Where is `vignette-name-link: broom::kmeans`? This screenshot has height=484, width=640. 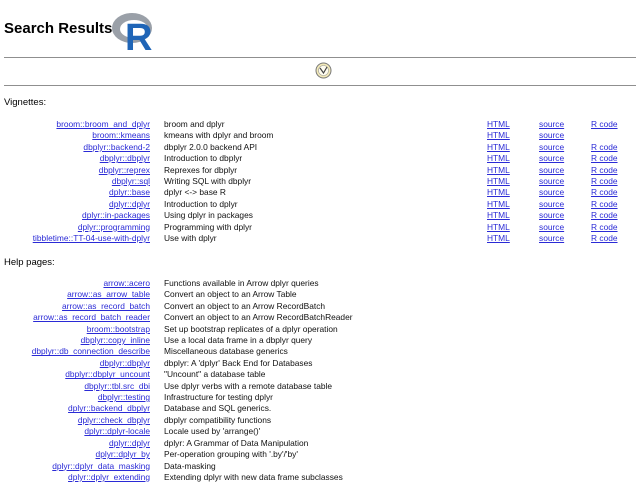 vignette-name-link: broom::kmeans is located at coordinates (121, 135).